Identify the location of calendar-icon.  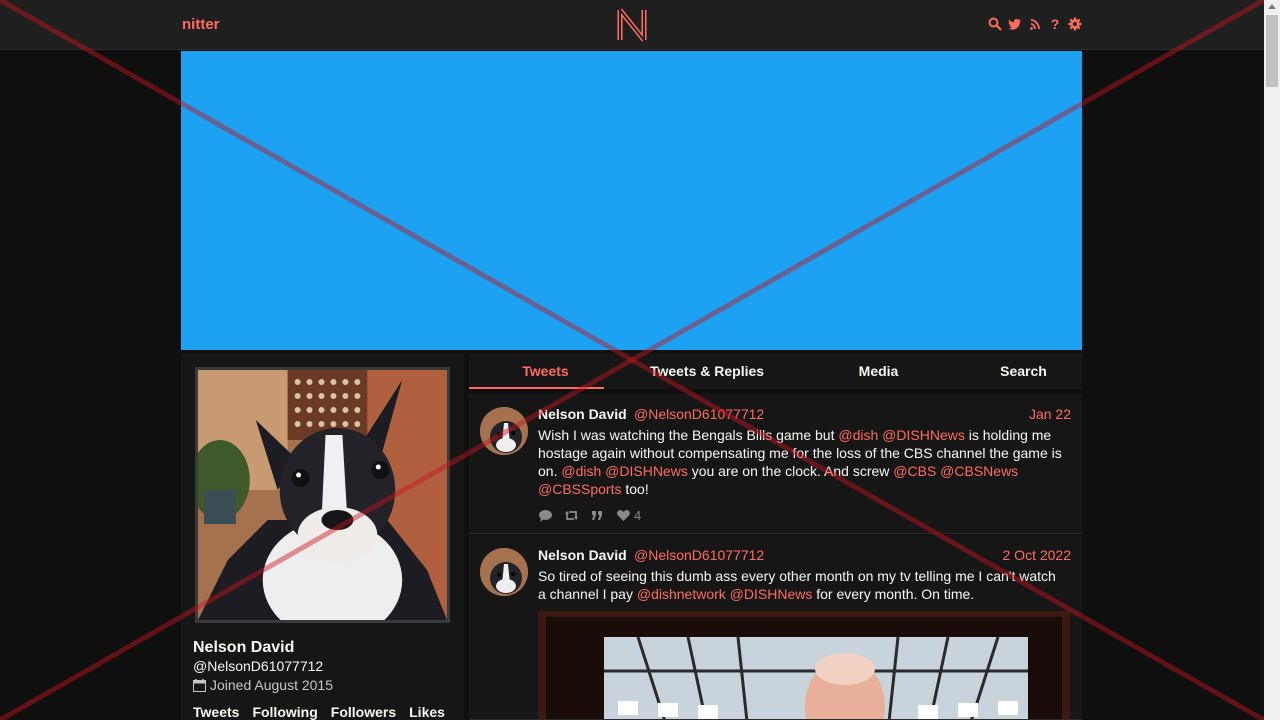
(199, 685).